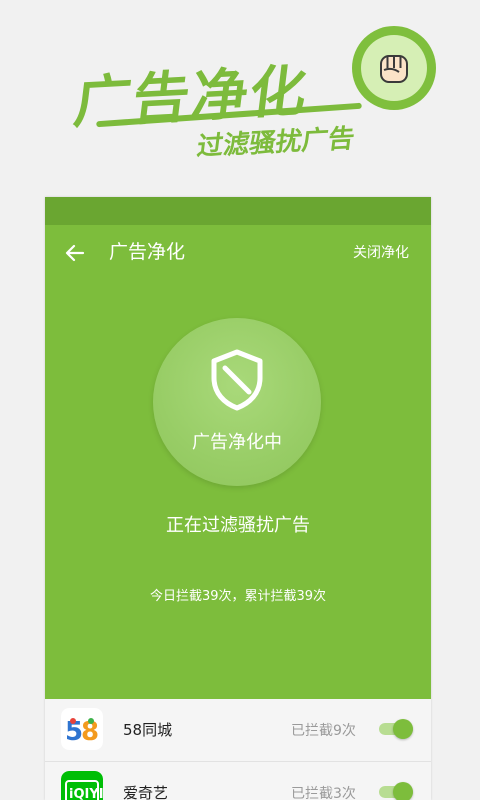  I want to click on fist-badge, so click(394, 68).